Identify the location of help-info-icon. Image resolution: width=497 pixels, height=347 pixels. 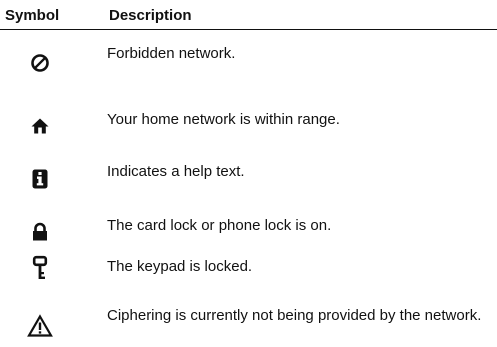
(40, 179).